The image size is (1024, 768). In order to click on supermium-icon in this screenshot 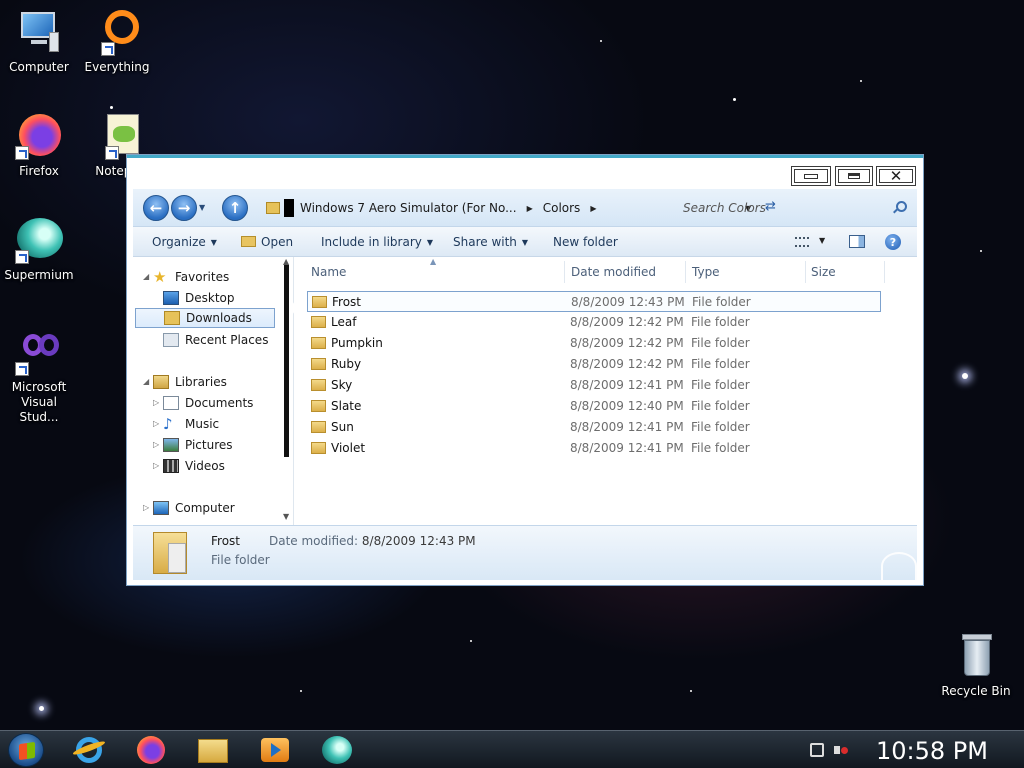, I will do `click(39, 240)`.